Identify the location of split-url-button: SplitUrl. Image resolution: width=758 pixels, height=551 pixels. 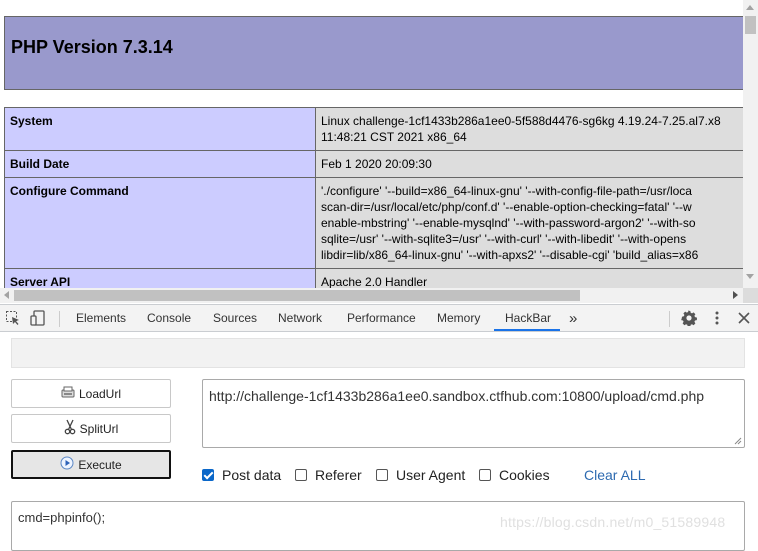
(91, 428).